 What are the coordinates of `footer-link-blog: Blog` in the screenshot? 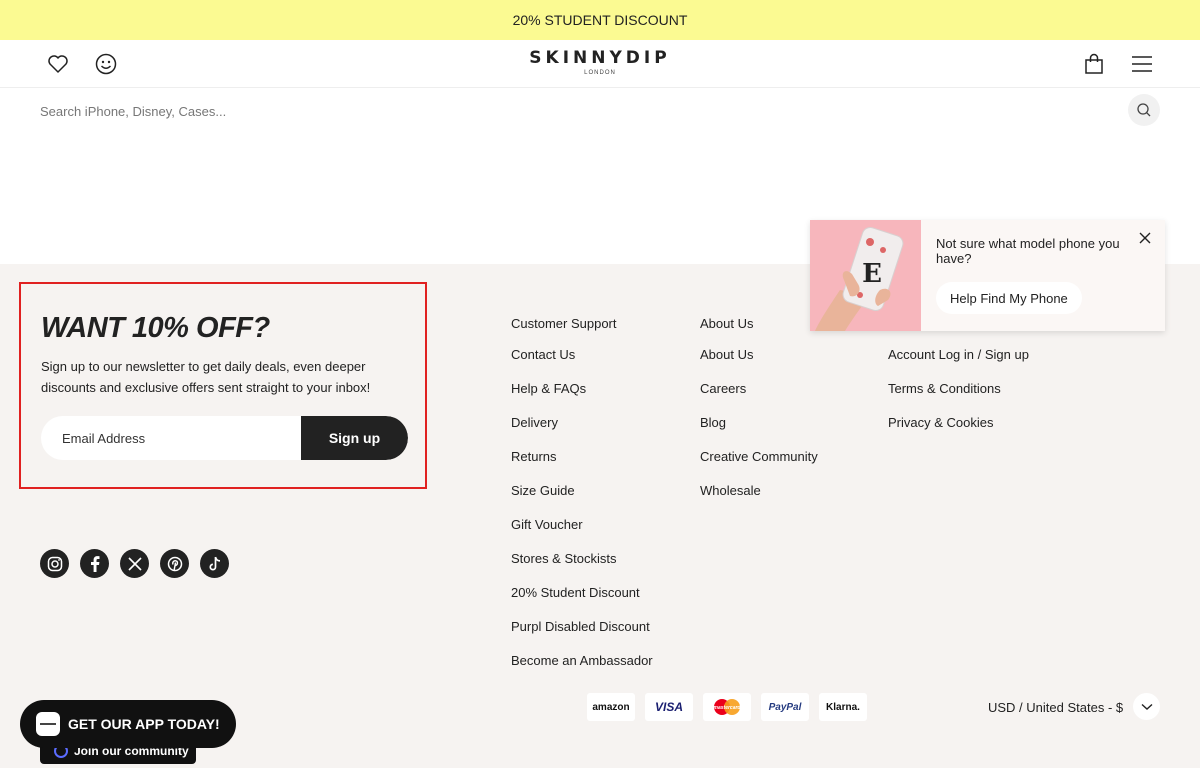 It's located at (759, 423).